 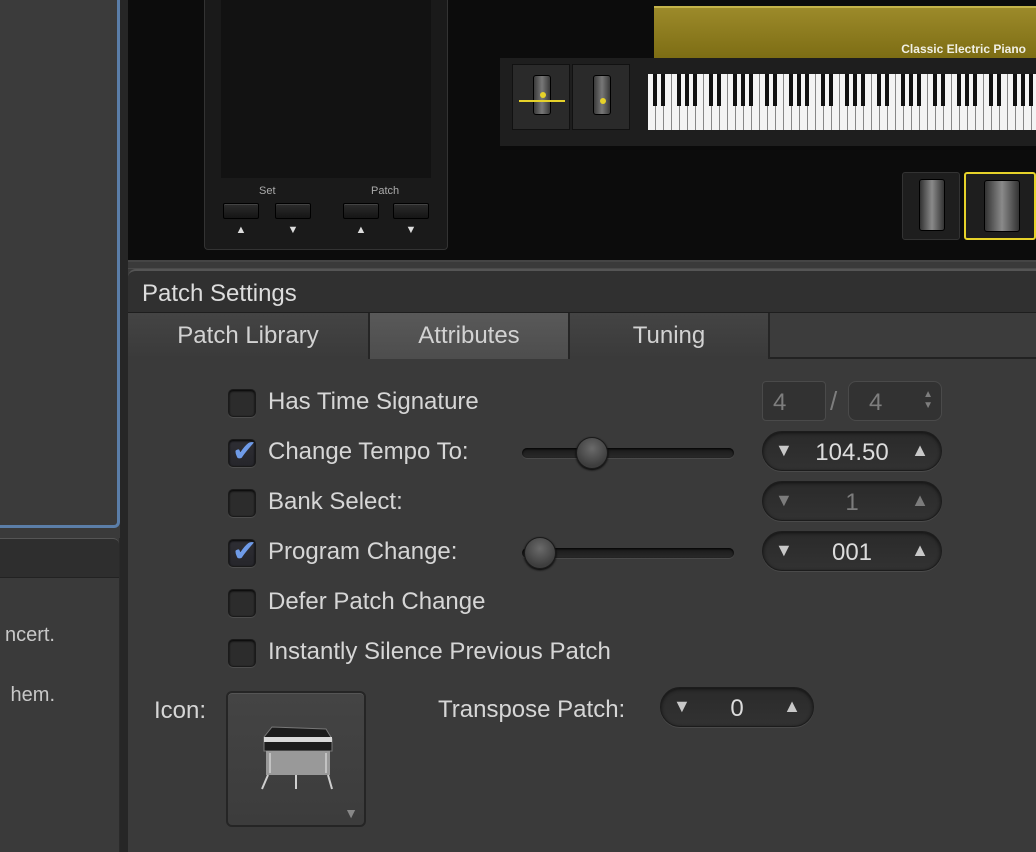 What do you see at coordinates (351, 813) in the screenshot?
I see `chevron-down-icon: ▼` at bounding box center [351, 813].